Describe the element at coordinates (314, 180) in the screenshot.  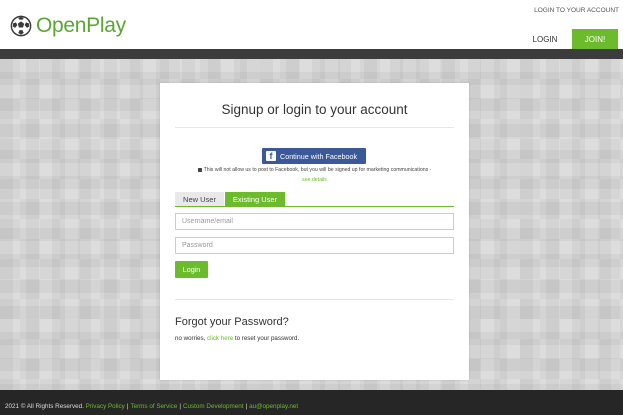
I see `see-details-link: see details` at that location.